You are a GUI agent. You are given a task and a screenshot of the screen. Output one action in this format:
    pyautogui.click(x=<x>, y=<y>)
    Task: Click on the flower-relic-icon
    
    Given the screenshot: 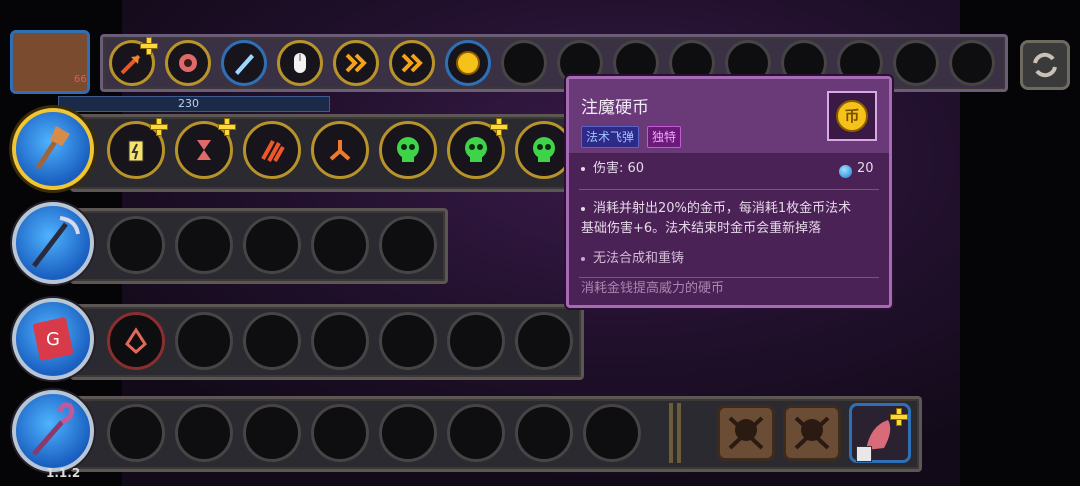 What is the action you would take?
    pyautogui.click(x=188, y=63)
    